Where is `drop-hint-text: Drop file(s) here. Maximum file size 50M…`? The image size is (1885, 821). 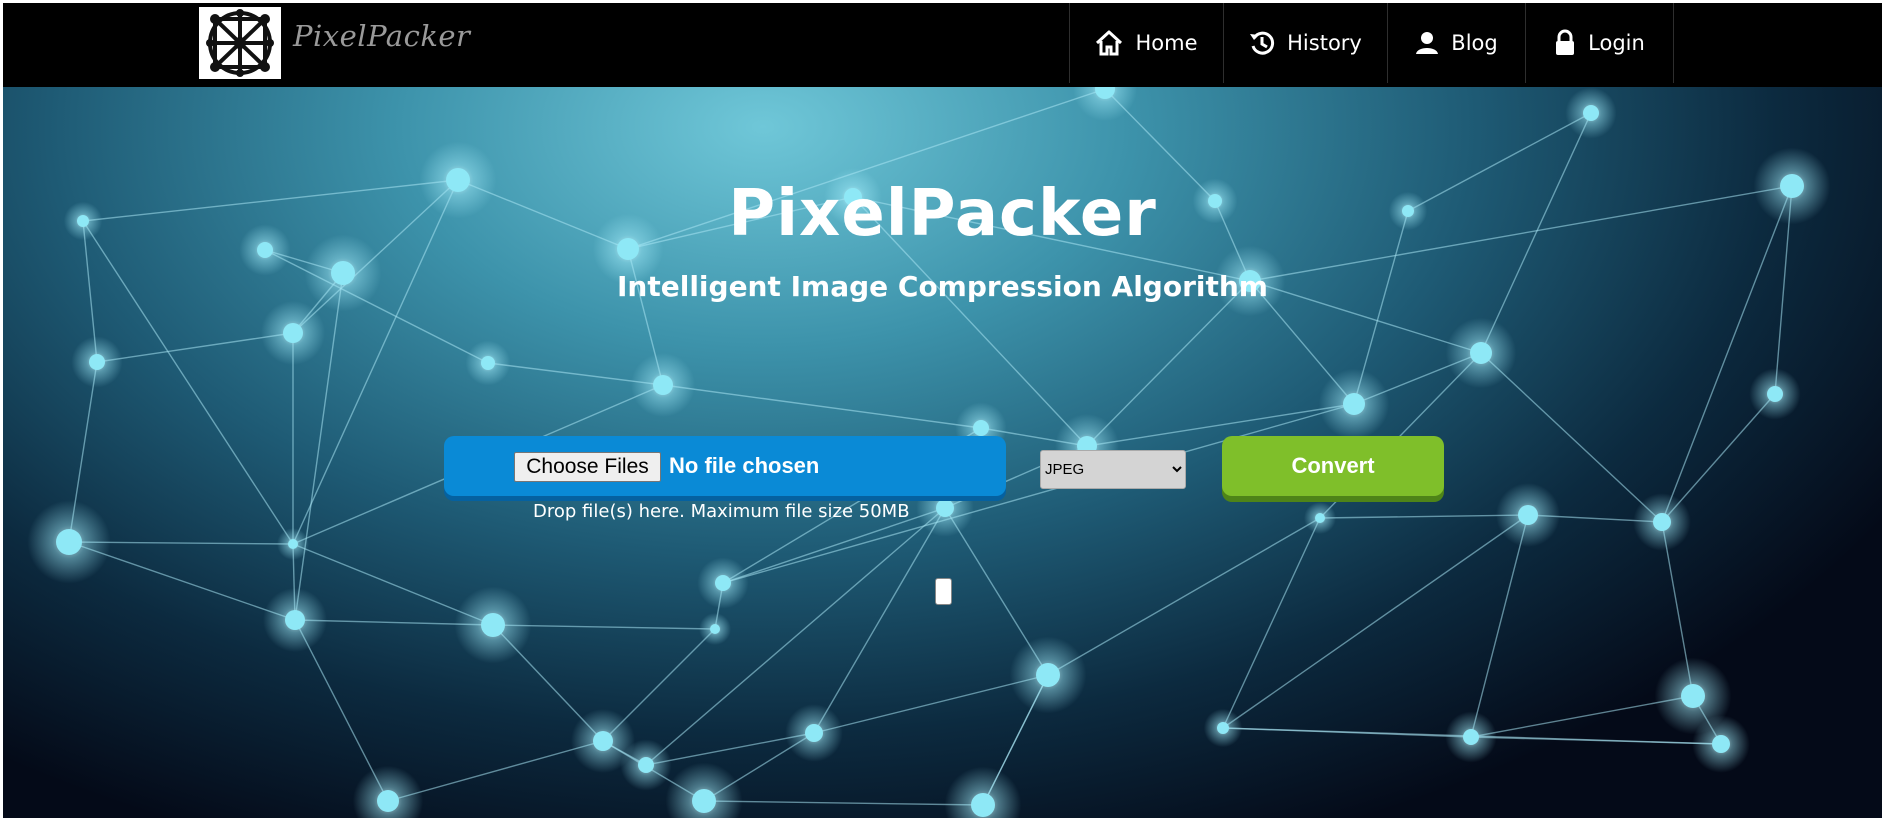
drop-hint-text: Drop file(s) here. Maximum file size 50M… is located at coordinates (721, 511).